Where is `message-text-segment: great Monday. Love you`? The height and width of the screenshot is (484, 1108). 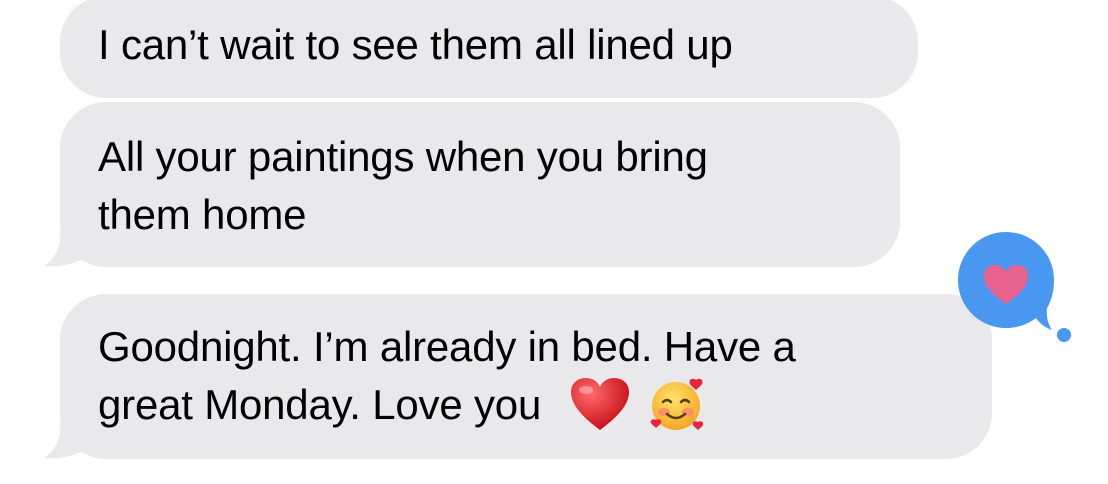
message-text-segment: great Monday. Love you is located at coordinates (320, 404).